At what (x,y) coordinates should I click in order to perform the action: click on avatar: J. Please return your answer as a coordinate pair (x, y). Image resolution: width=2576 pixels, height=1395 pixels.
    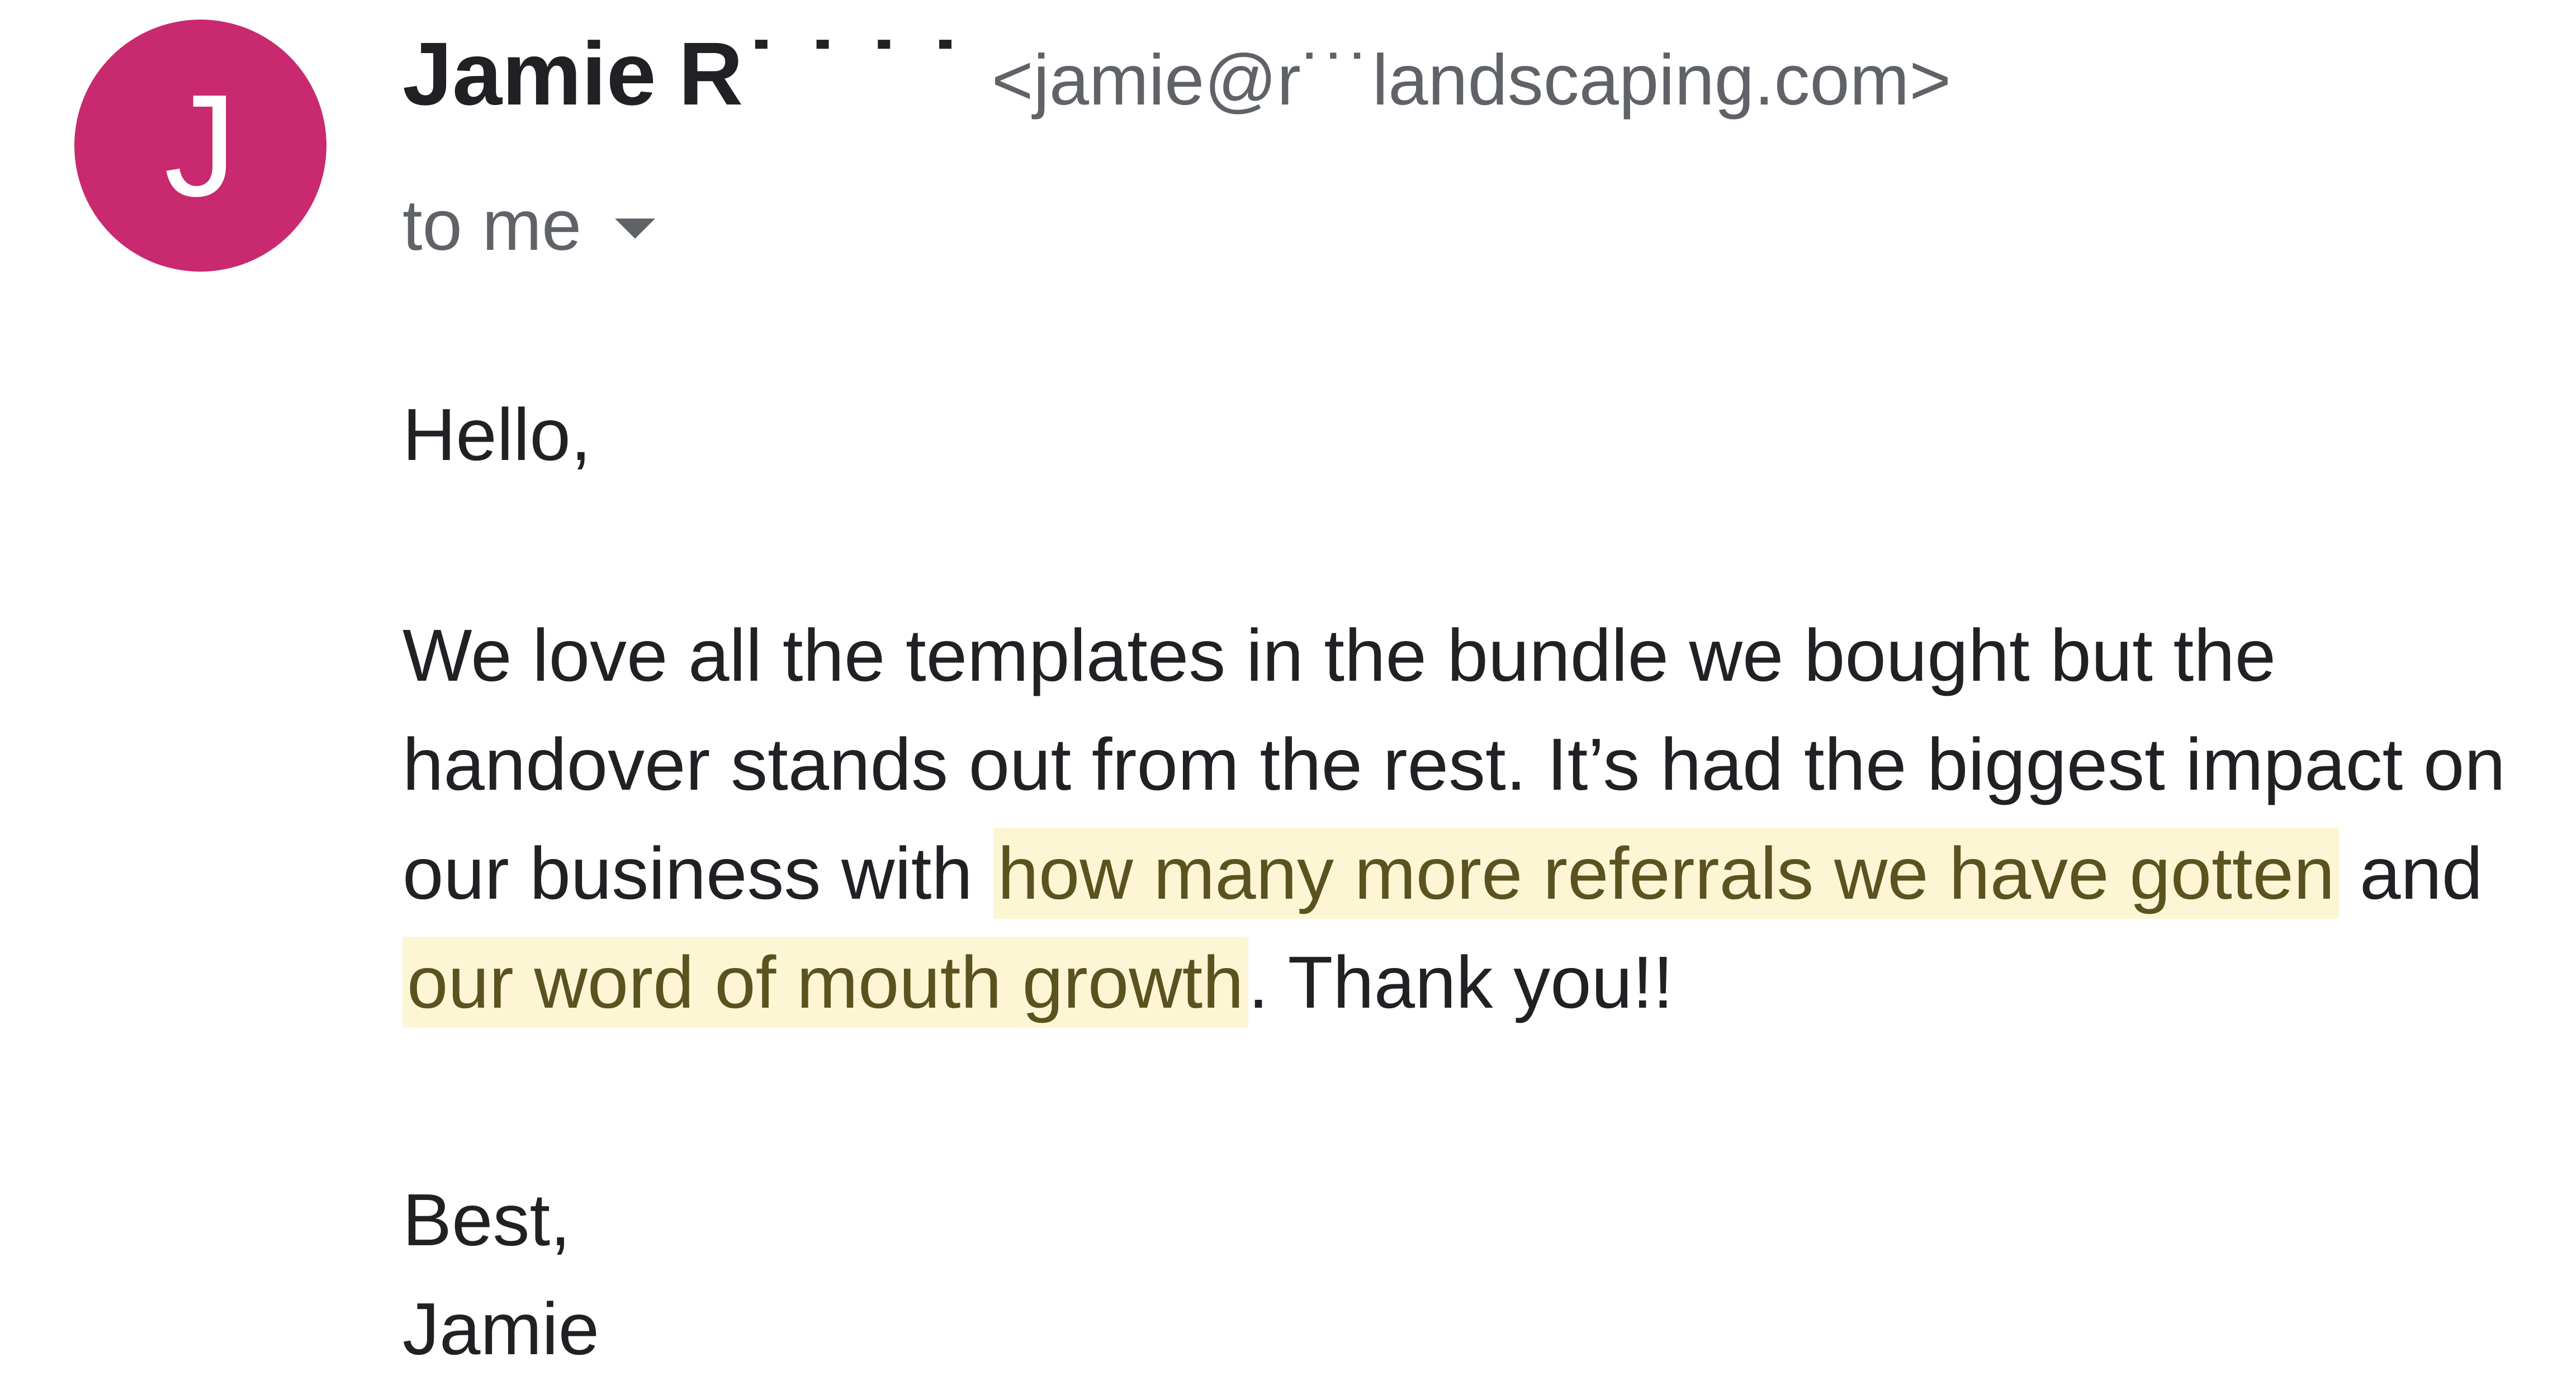
    Looking at the image, I should click on (200, 146).